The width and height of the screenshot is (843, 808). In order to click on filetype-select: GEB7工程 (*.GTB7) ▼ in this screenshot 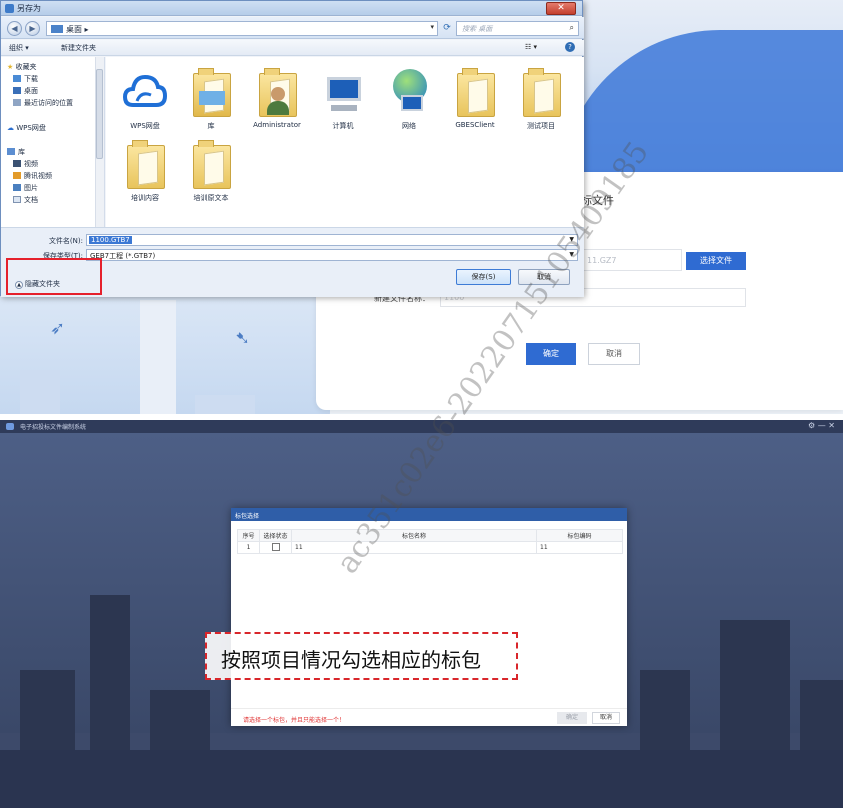, I will do `click(332, 255)`.